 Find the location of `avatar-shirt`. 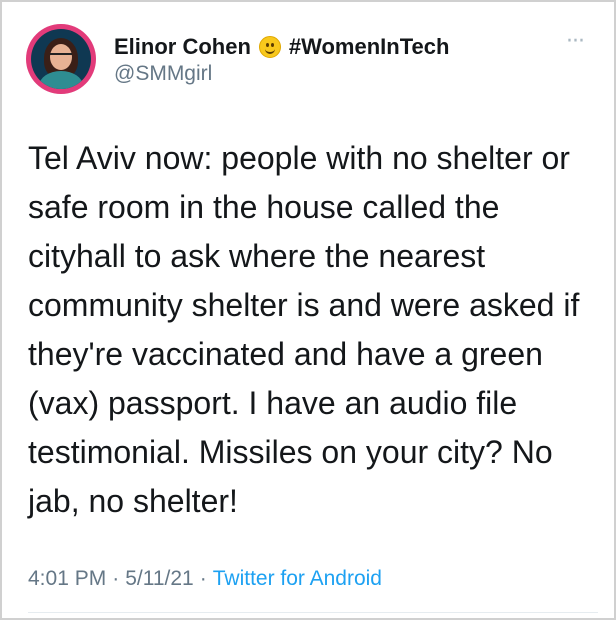

avatar-shirt is located at coordinates (61, 80).